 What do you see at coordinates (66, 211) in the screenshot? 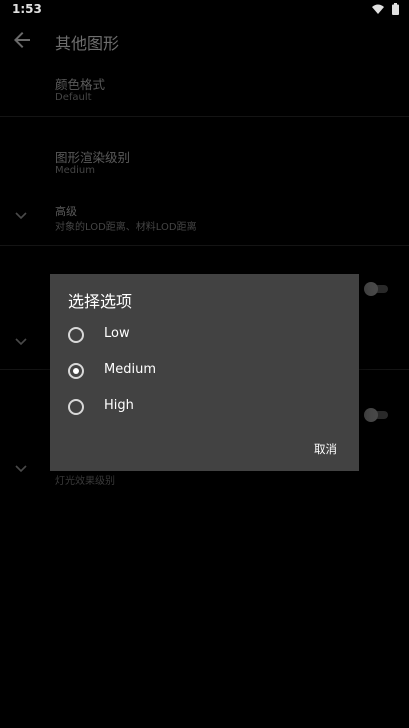
I see `pref-title: 高级` at bounding box center [66, 211].